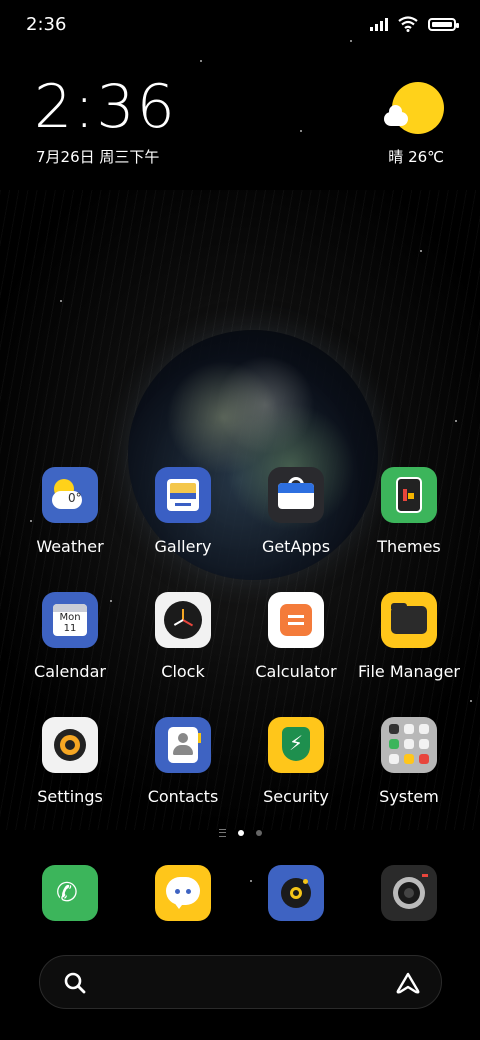 The width and height of the screenshot is (480, 1040). Describe the element at coordinates (409, 745) in the screenshot. I see `folder-grid-icon` at that location.